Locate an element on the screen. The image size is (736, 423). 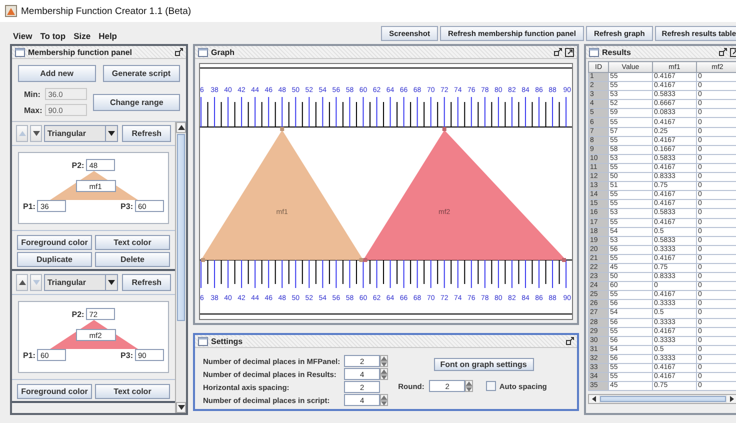
font-settings-button: Font on graph settings is located at coordinates (484, 364).